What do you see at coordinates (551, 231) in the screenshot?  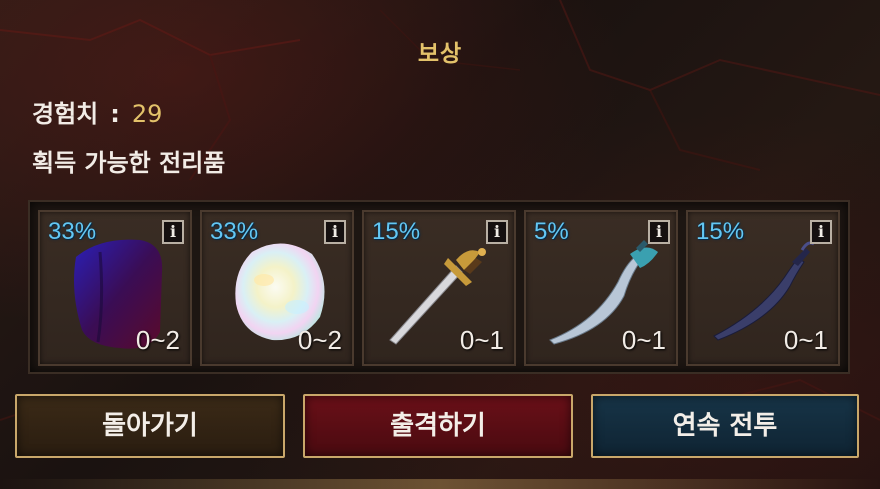 I see `drop-chance: 5%` at bounding box center [551, 231].